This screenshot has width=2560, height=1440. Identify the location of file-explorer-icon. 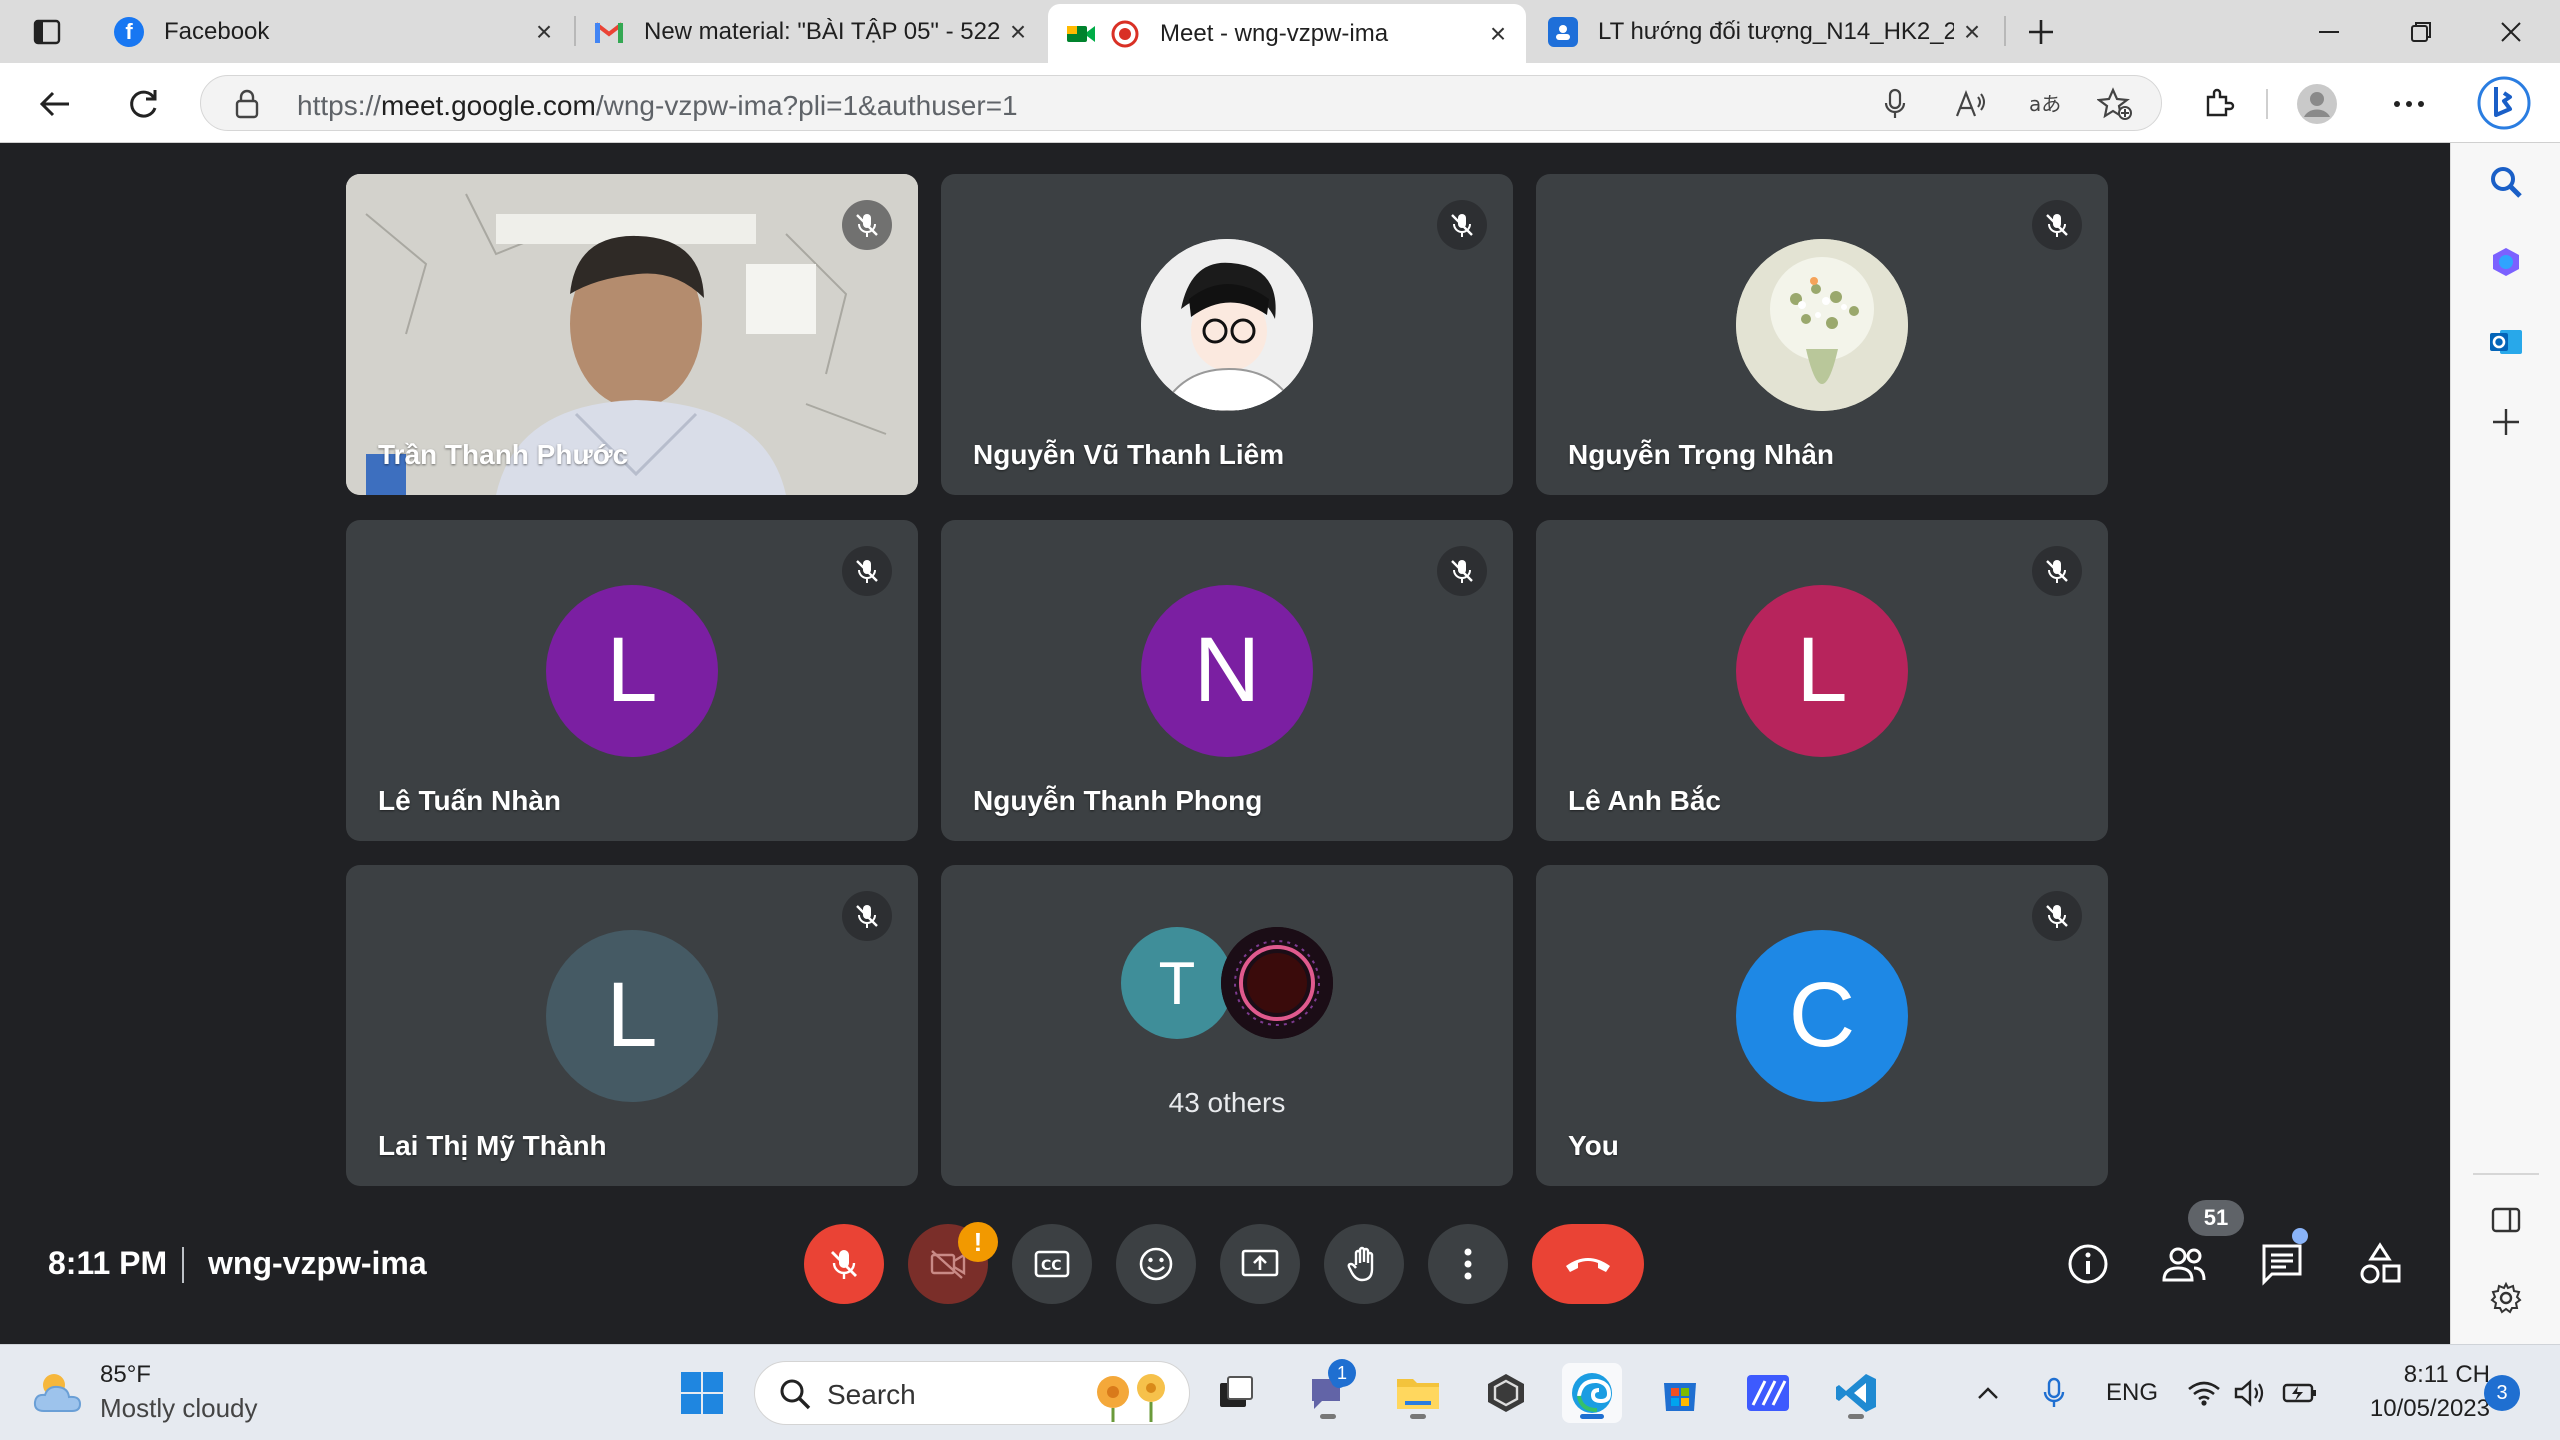
(1418, 1393).